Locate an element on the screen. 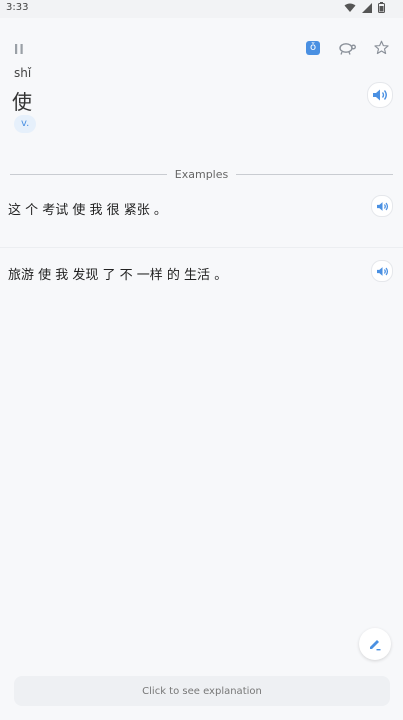  examples-divider: Examples is located at coordinates (202, 174).